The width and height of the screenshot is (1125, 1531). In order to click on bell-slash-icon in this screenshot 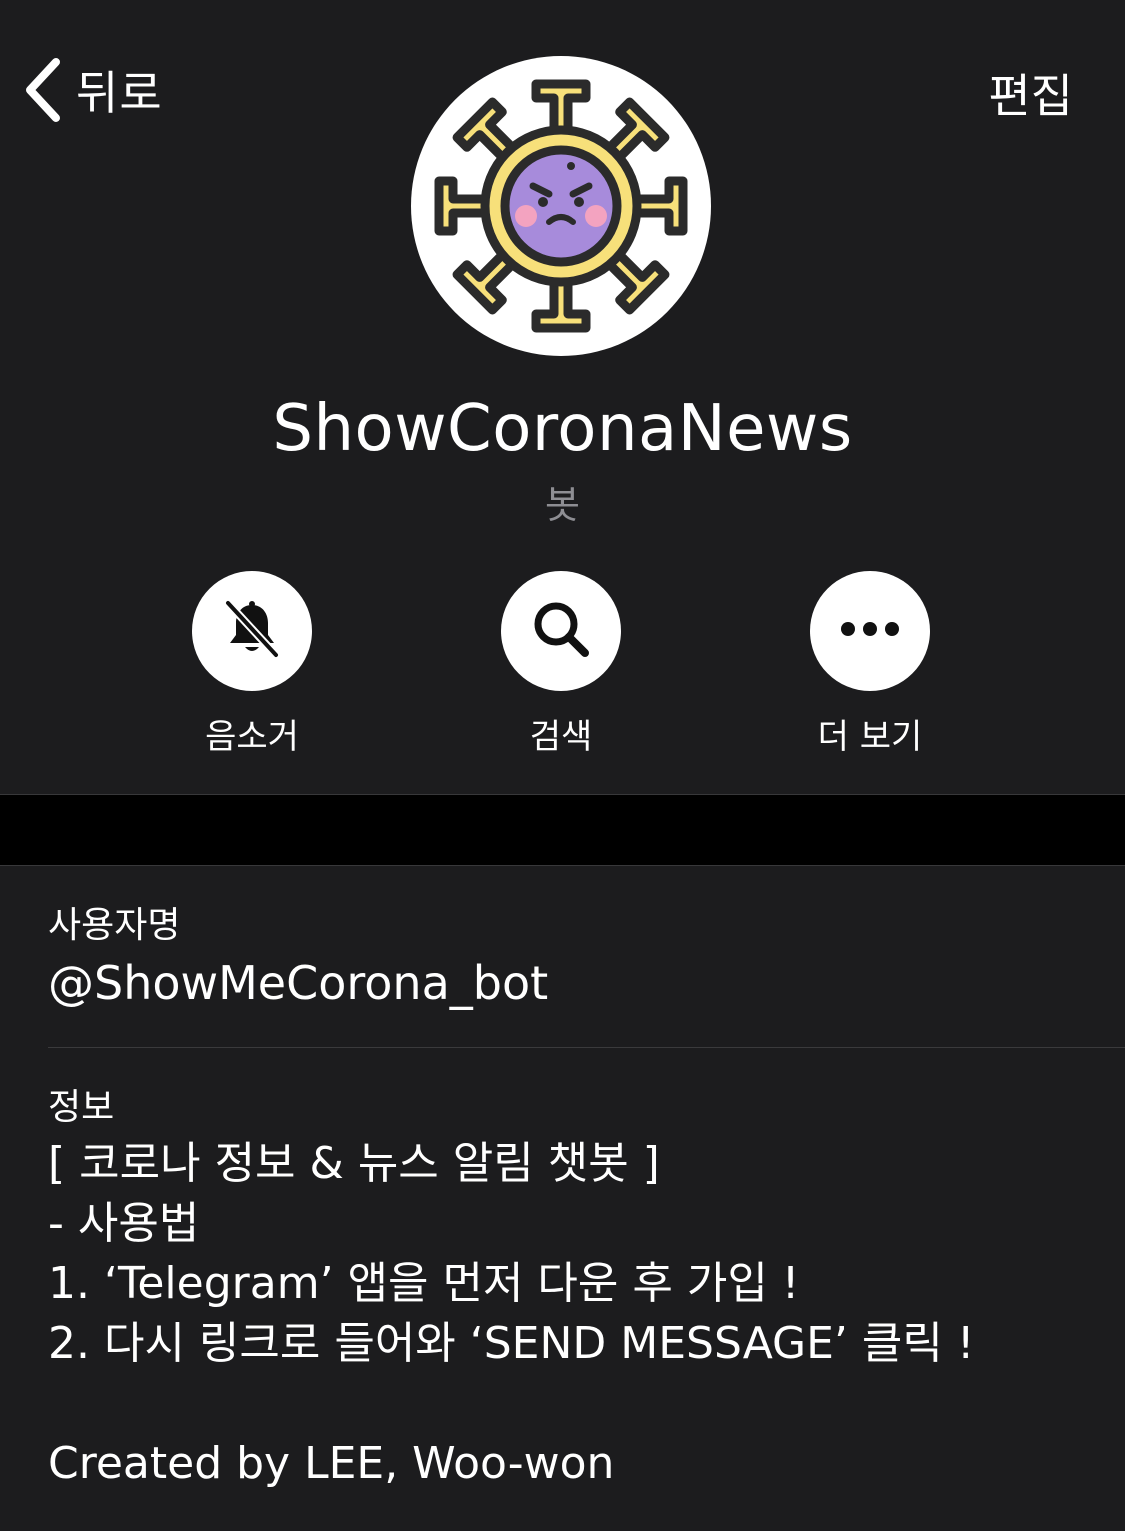, I will do `click(252, 631)`.